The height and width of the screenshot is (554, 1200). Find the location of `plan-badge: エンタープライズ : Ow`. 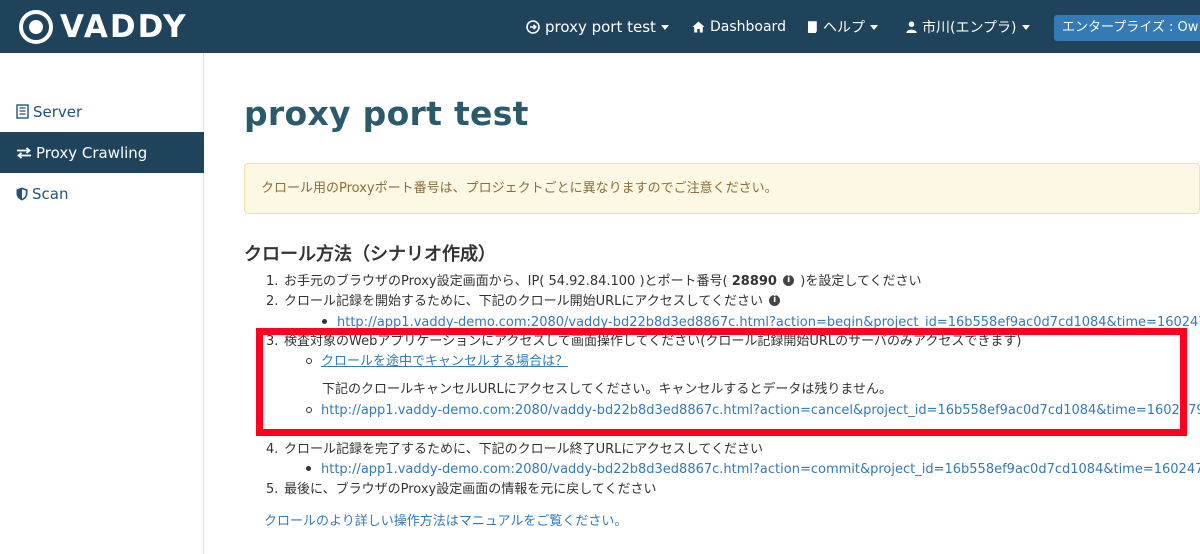

plan-badge: エンタープライズ : Ow is located at coordinates (1127, 28).